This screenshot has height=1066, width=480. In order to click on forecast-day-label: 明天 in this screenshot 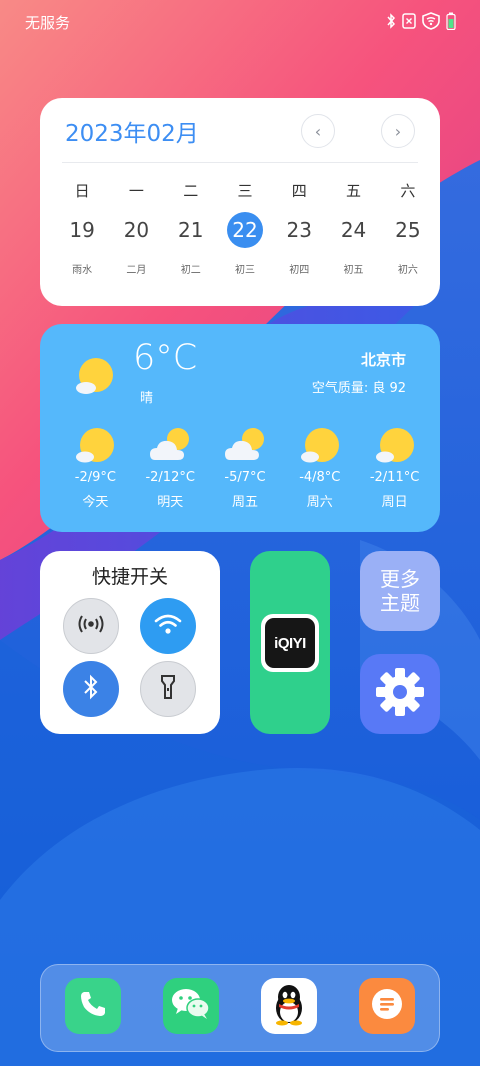, I will do `click(170, 502)`.